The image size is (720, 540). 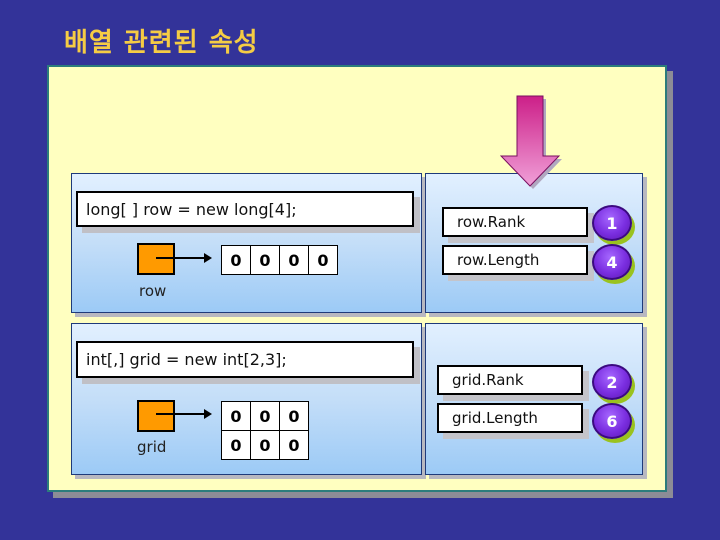 I want to click on row-declaration: long[ ] row = new long[4];, so click(x=245, y=209).